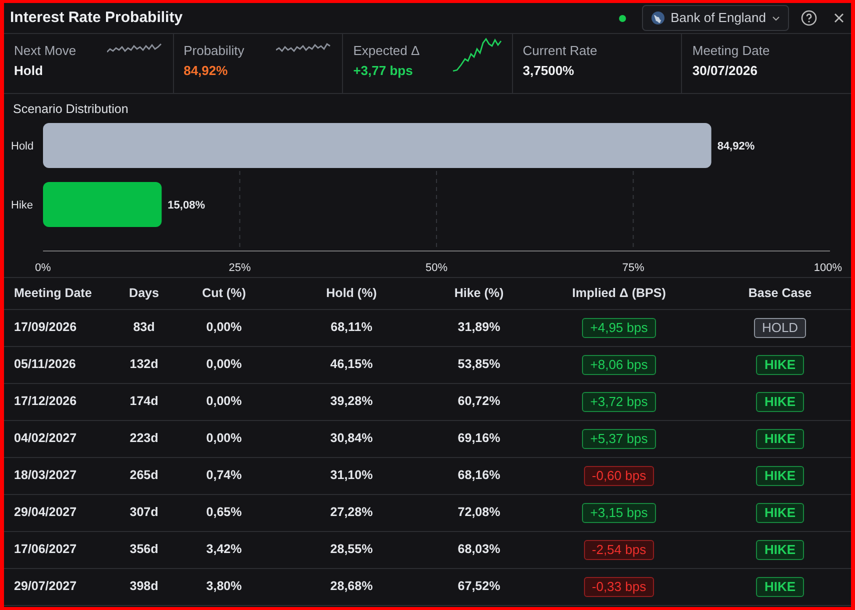  What do you see at coordinates (619, 586) in the screenshot?
I see `change-badge: -0,33 bps` at bounding box center [619, 586].